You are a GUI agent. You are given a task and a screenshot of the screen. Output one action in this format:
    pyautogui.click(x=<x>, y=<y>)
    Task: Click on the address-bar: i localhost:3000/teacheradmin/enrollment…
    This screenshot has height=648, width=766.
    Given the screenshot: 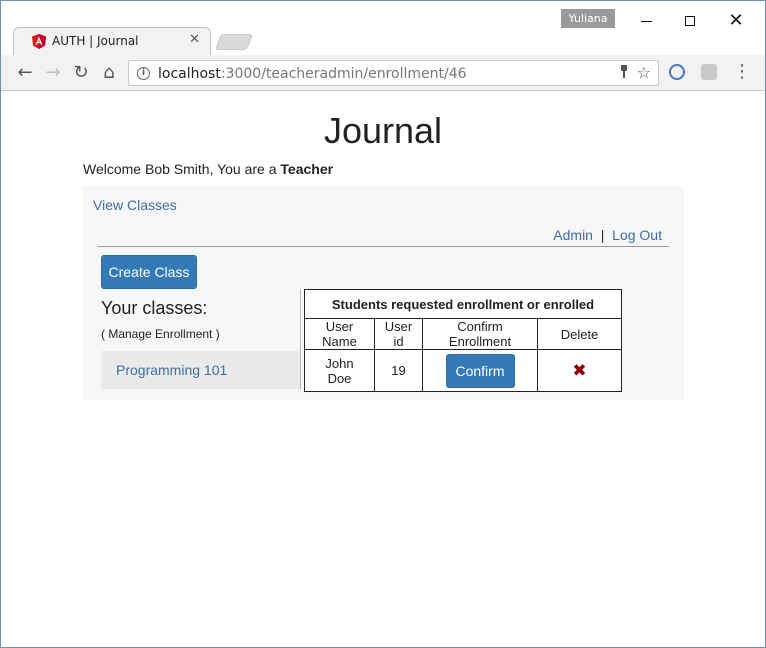 What is the action you would take?
    pyautogui.click(x=393, y=73)
    